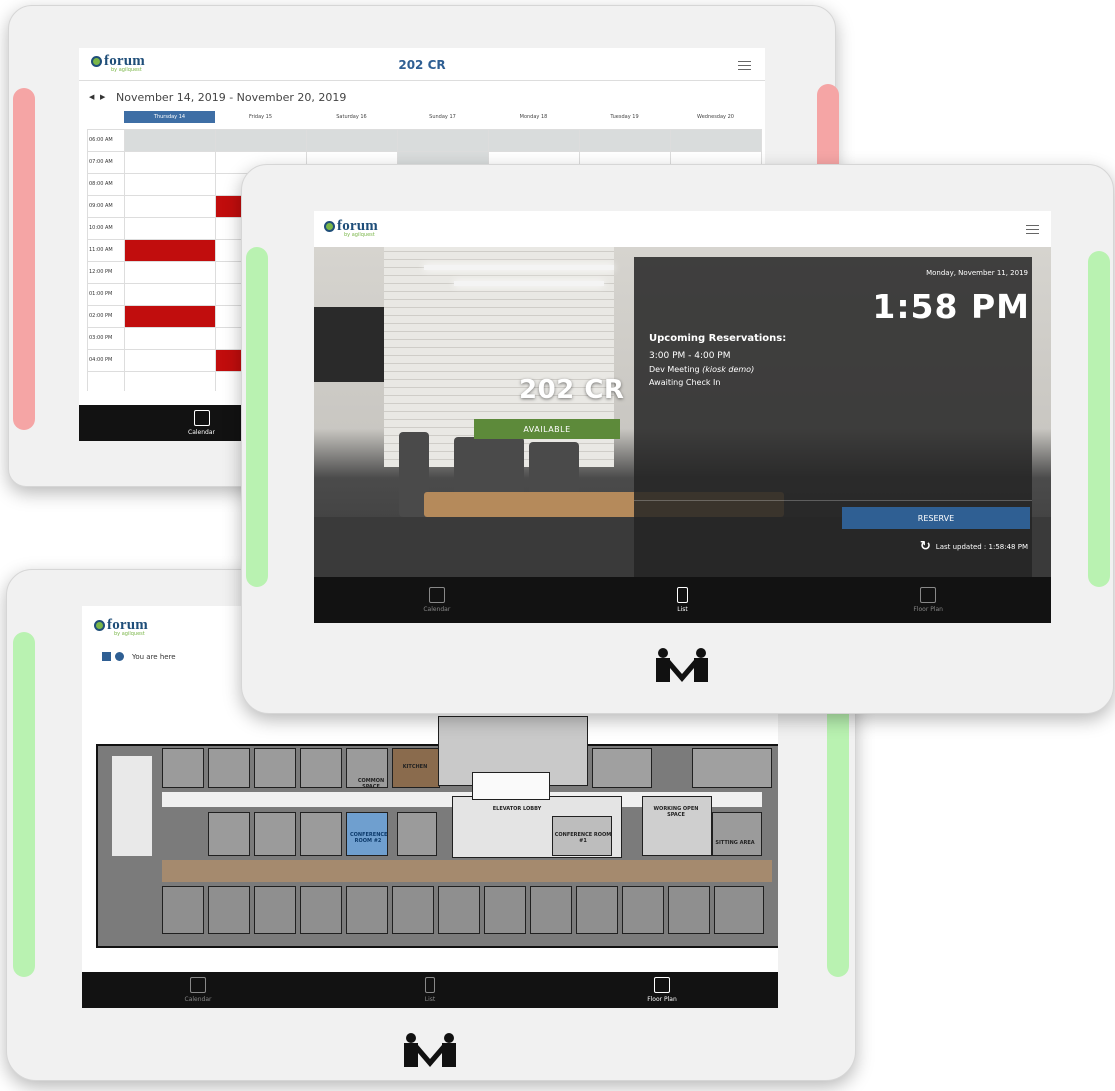  Describe the element at coordinates (351, 117) in the screenshot. I see `day-header-saturday: Saturday 16` at that location.